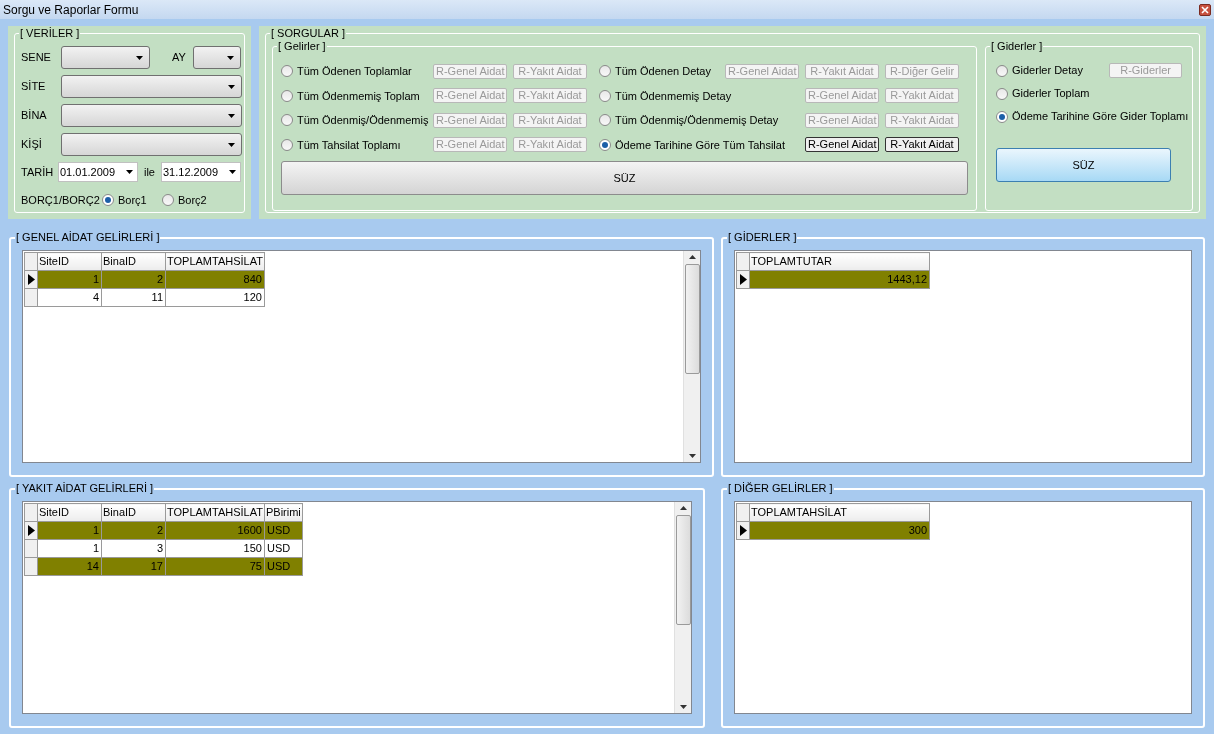 This screenshot has width=1214, height=734. What do you see at coordinates (201, 172) in the screenshot?
I see `date-picker: 31.12.2009` at bounding box center [201, 172].